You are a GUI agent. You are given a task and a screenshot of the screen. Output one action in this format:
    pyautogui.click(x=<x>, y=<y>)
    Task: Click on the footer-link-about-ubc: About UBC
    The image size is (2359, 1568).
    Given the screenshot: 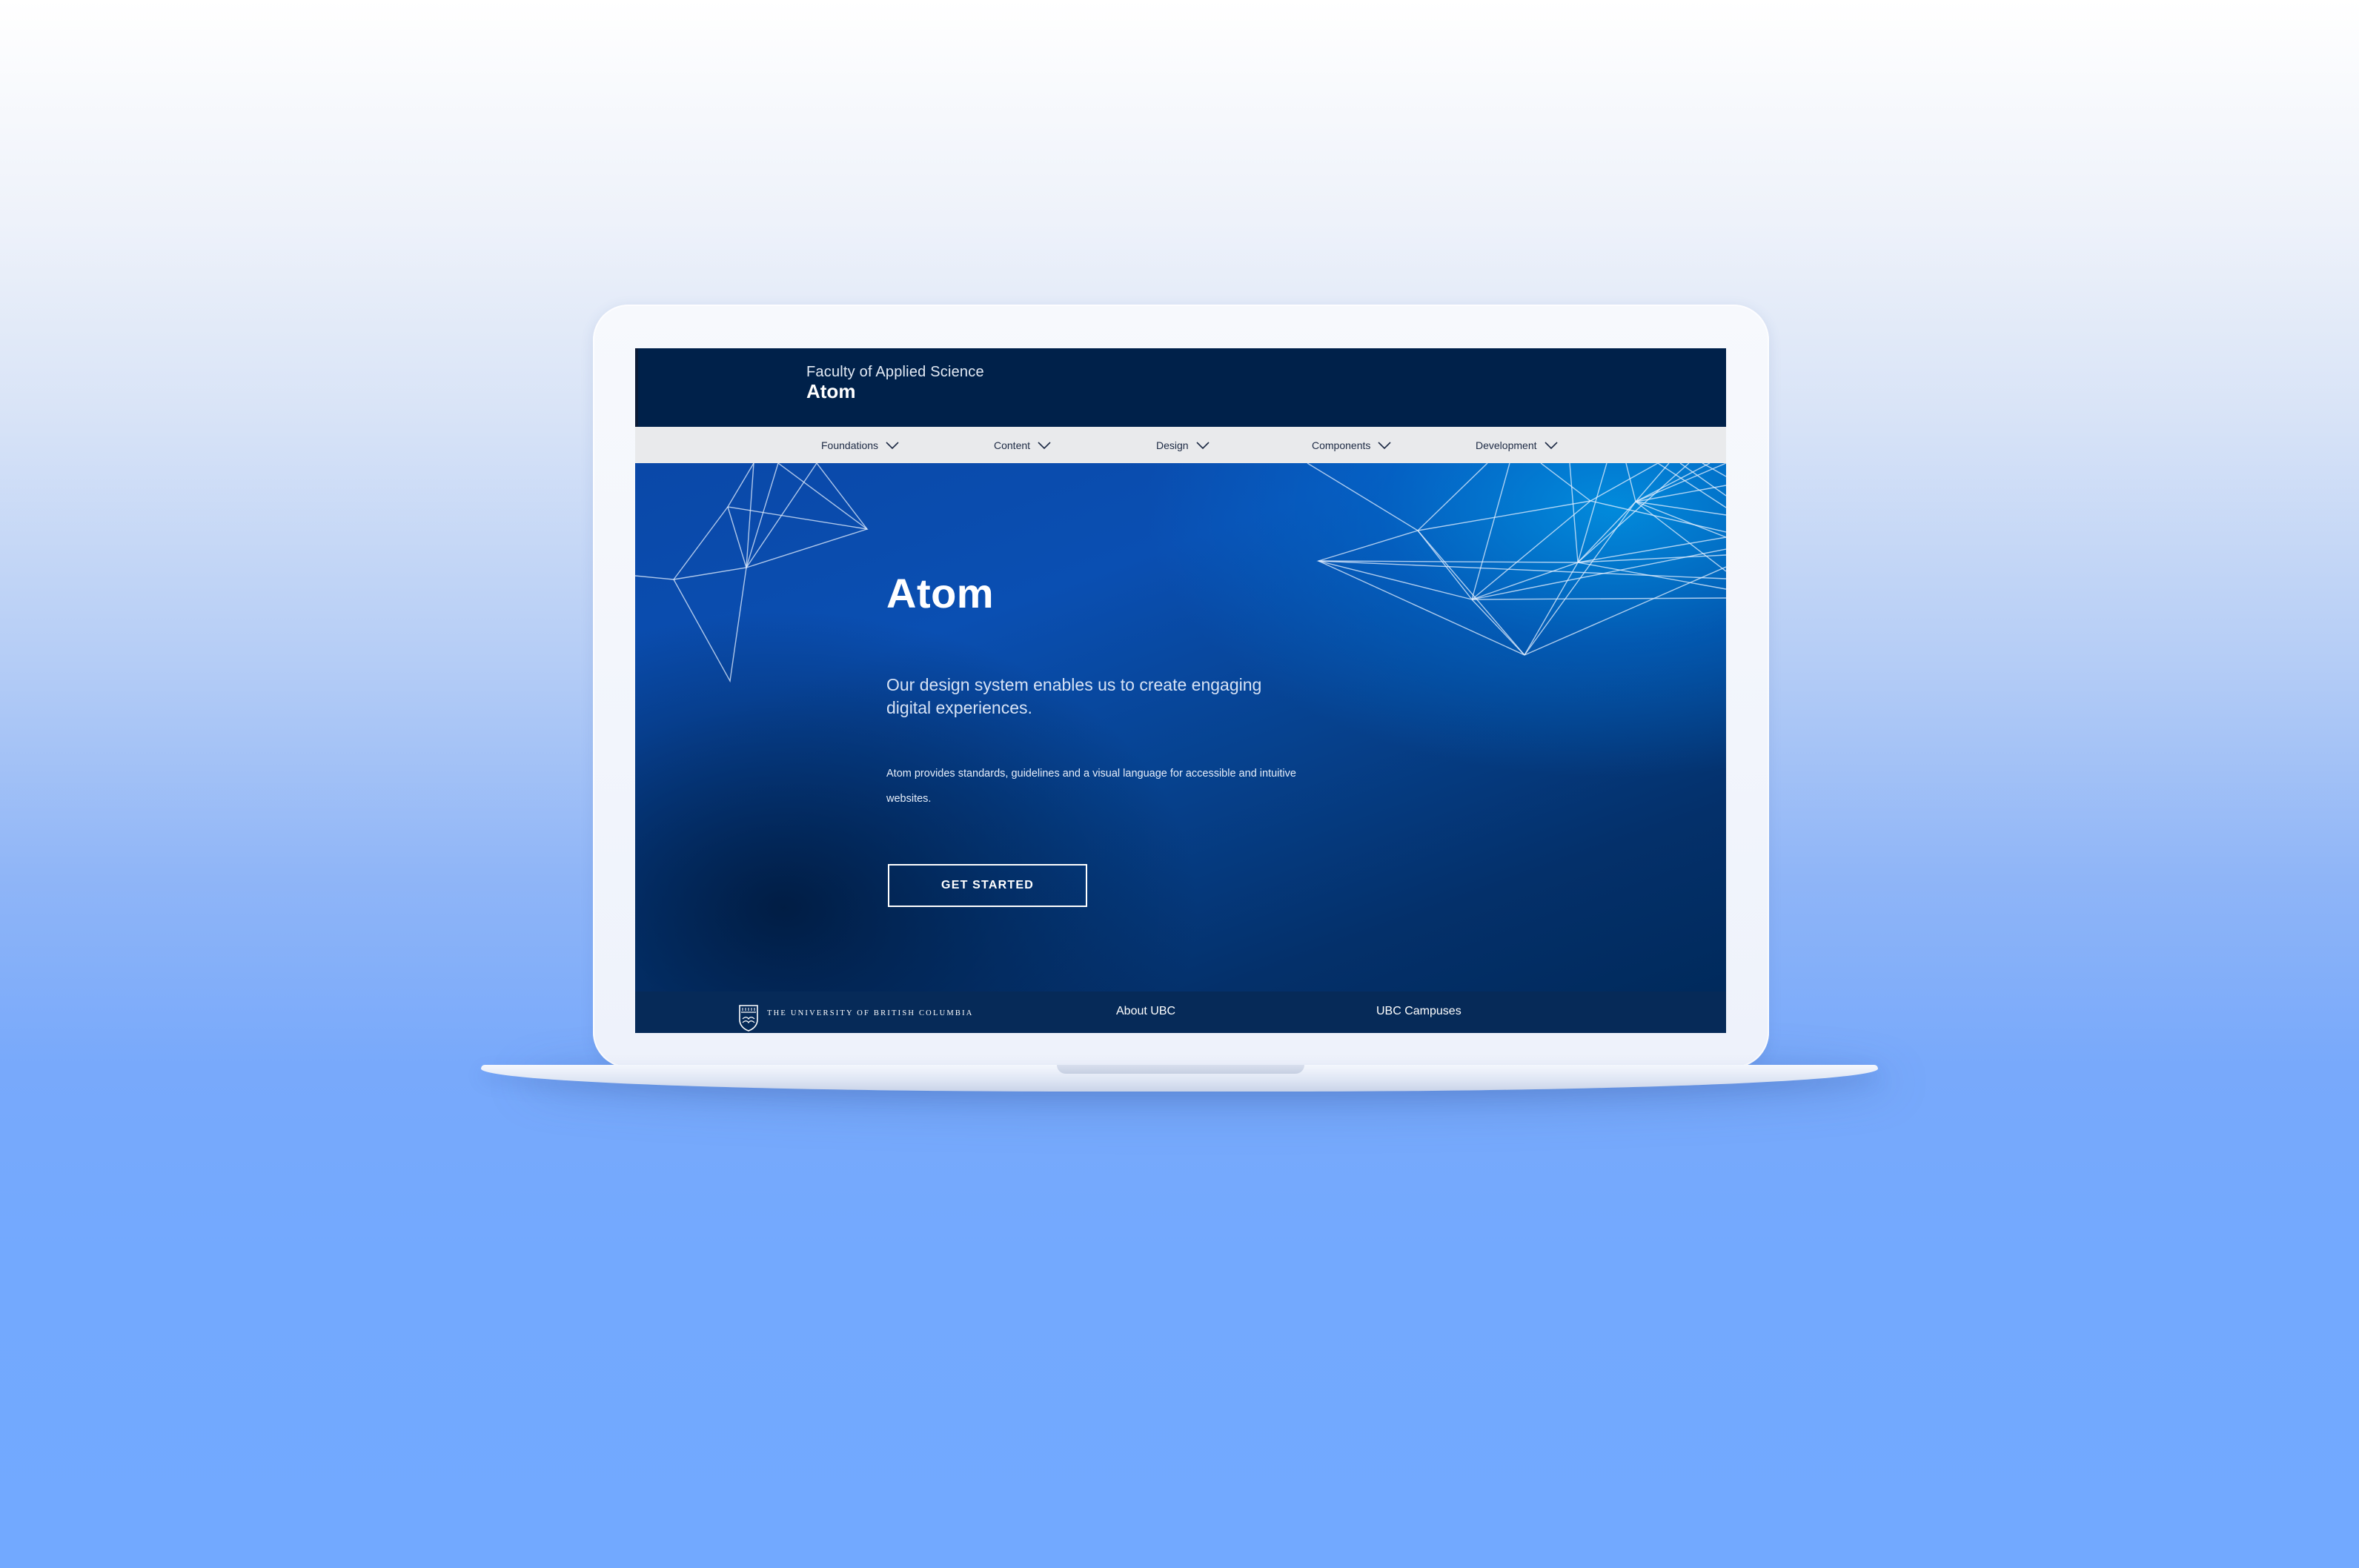 What is the action you would take?
    pyautogui.click(x=1145, y=1011)
    